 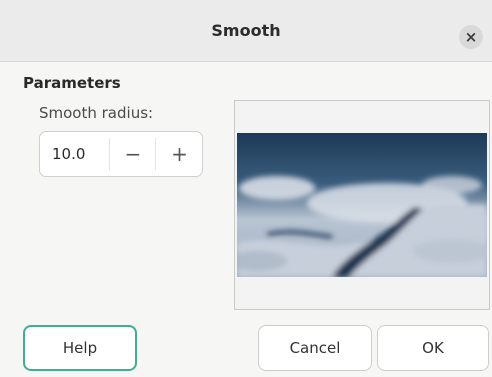 I want to click on parameters-heading: Parameters, so click(x=72, y=83).